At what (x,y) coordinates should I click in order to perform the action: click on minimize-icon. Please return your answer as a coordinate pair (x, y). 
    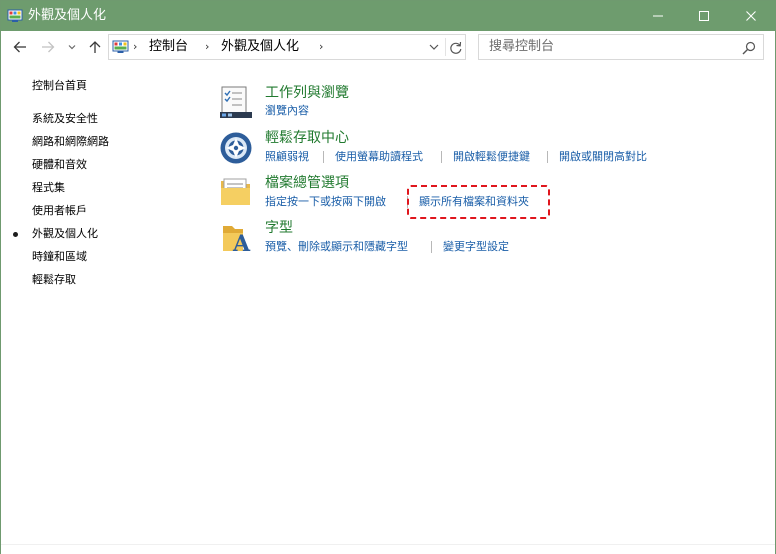
    Looking at the image, I should click on (658, 16).